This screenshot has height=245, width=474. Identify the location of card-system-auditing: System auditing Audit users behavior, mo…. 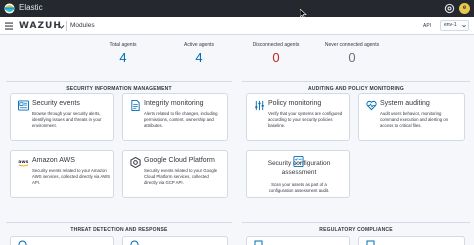
(411, 117).